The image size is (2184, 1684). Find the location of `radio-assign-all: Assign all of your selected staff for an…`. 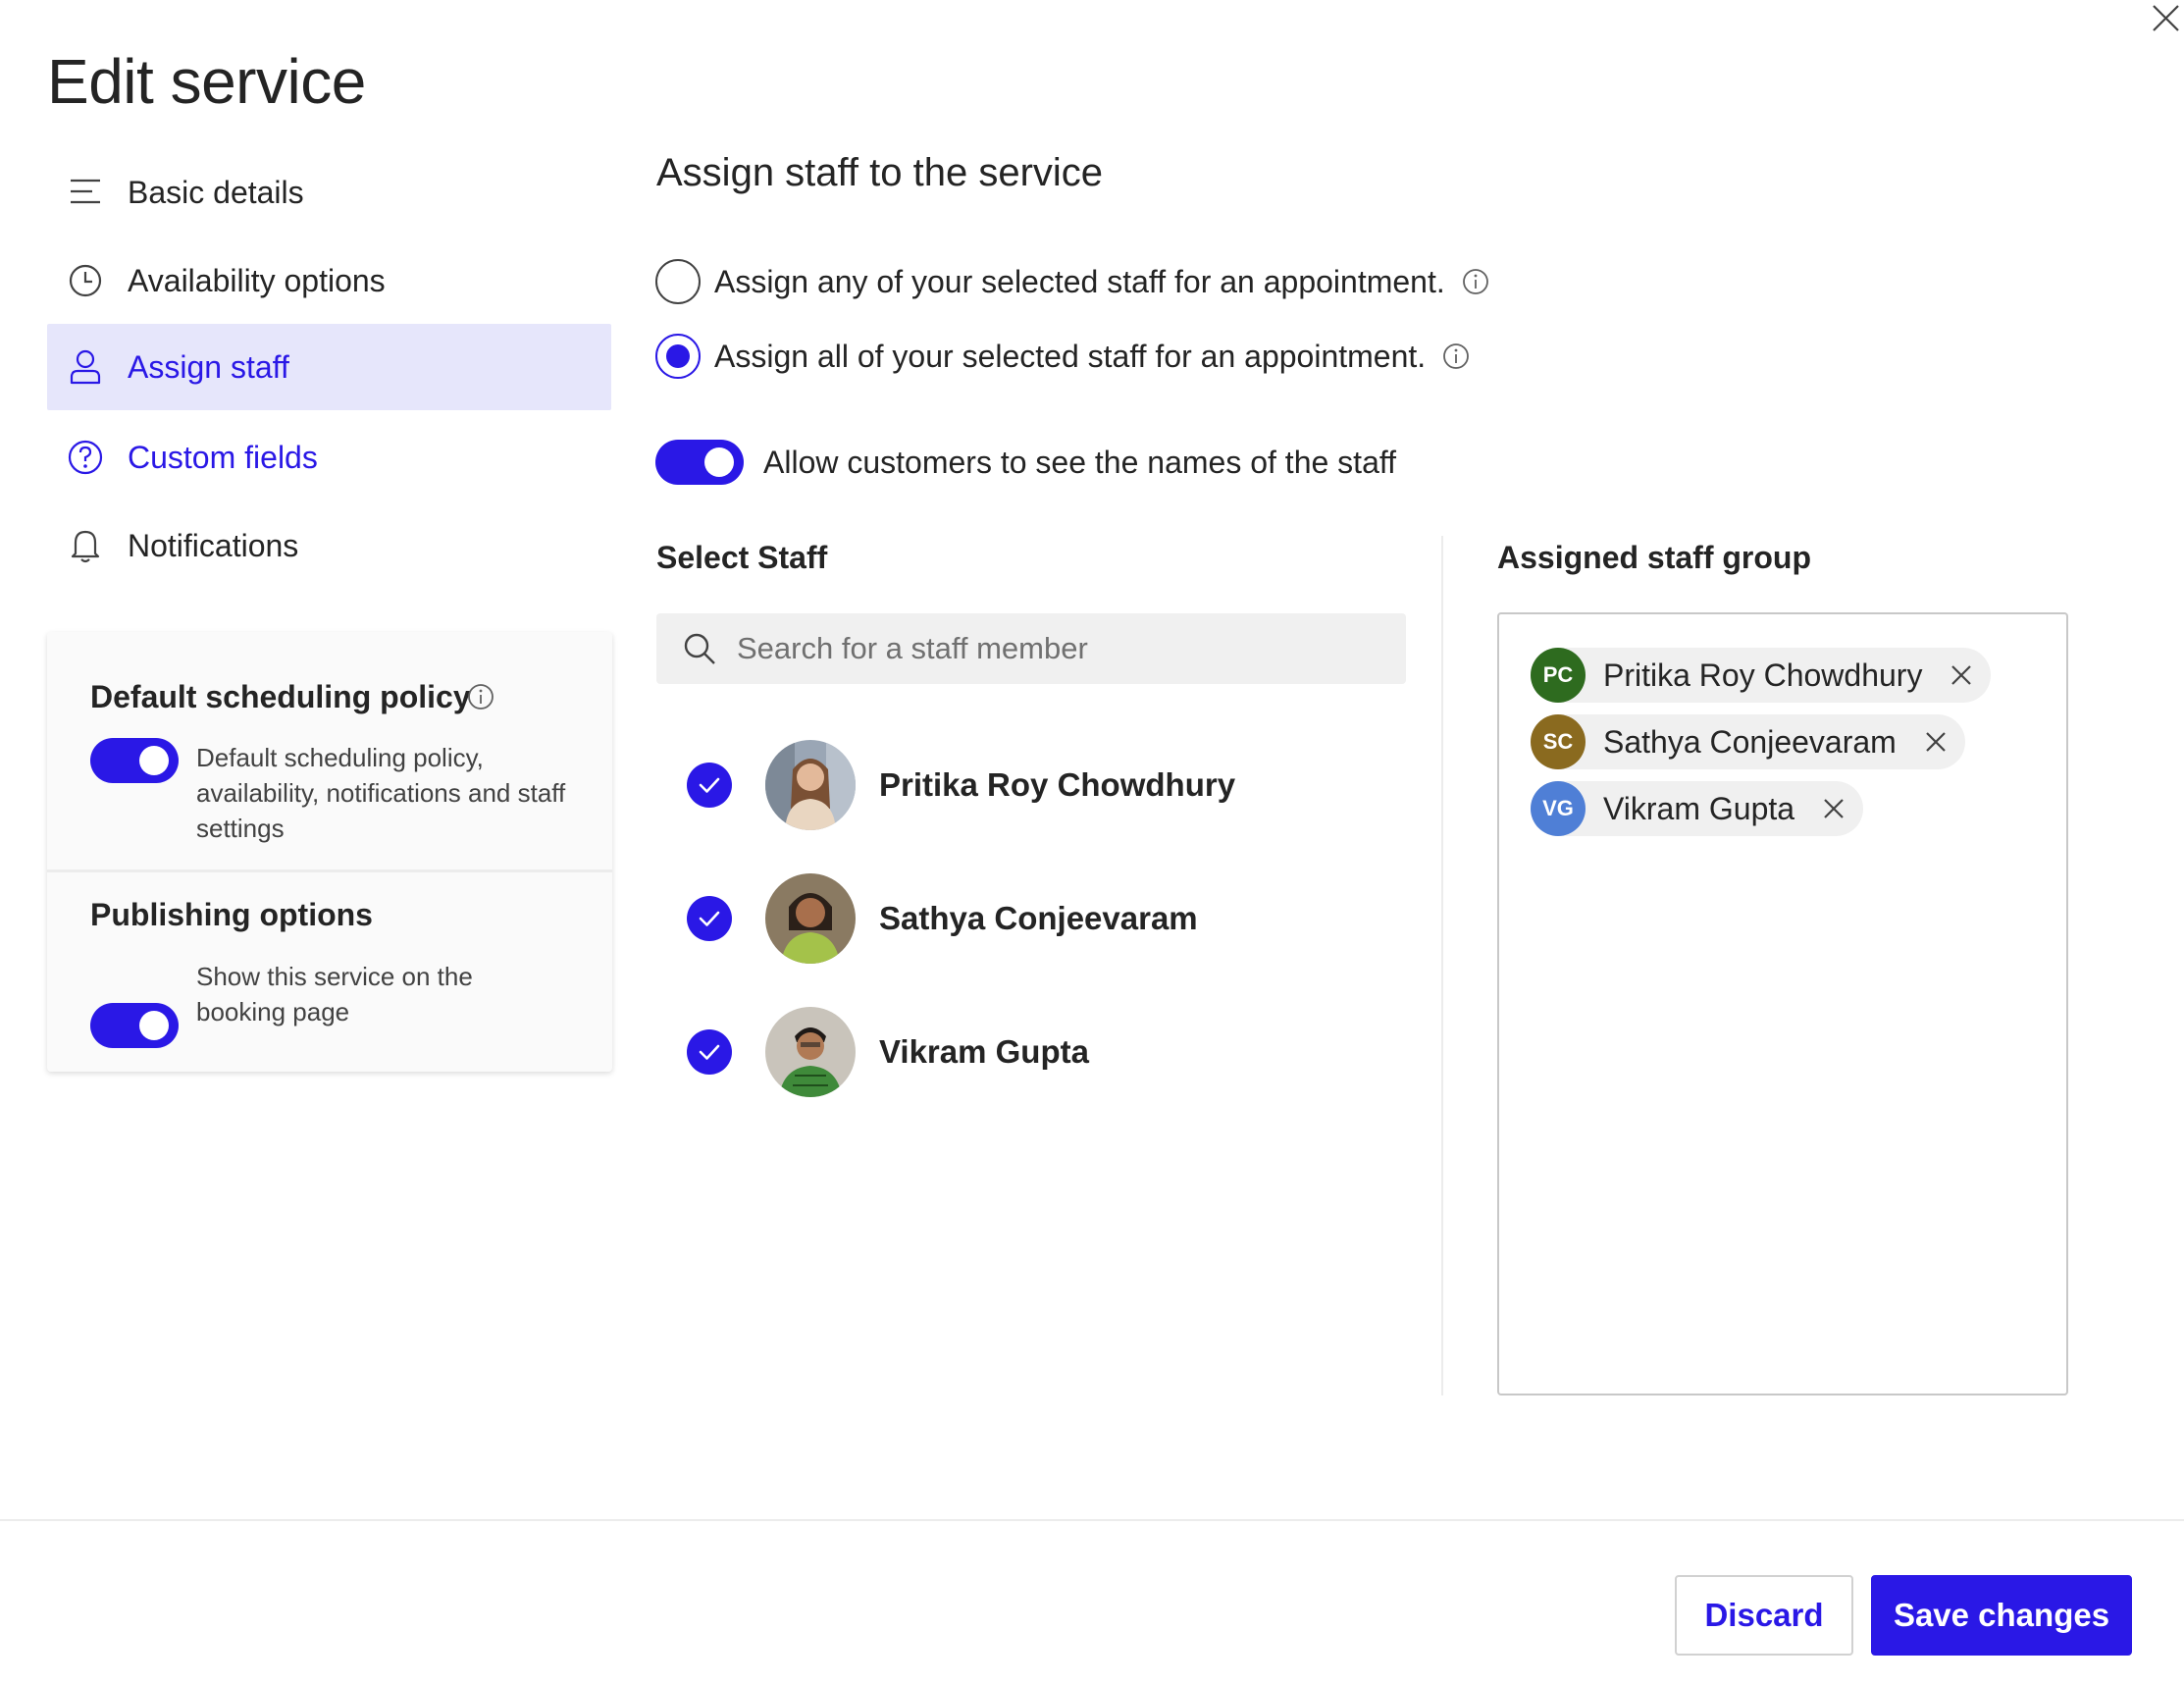

radio-assign-all: Assign all of your selected staff for an… is located at coordinates (1063, 356).